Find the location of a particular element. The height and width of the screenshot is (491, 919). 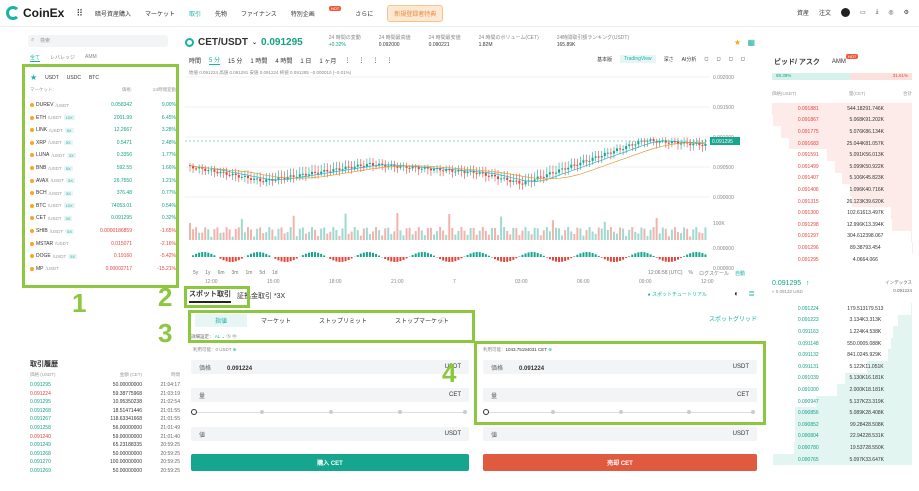

buy-slider-handle is located at coordinates (194, 412).